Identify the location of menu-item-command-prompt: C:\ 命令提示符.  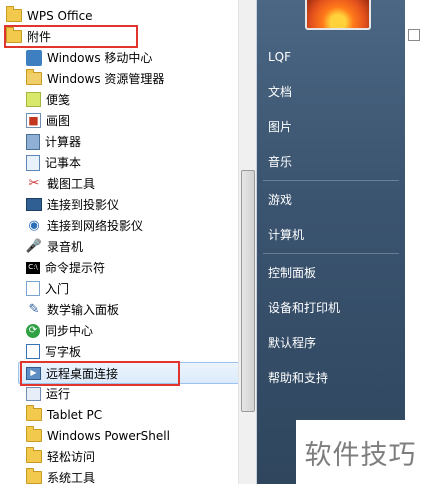
(131, 267).